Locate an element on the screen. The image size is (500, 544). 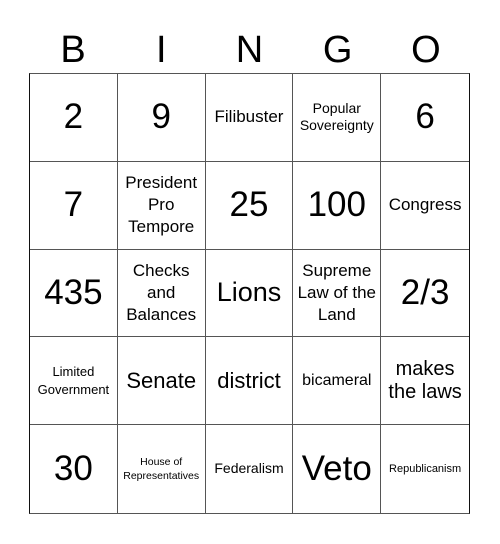
bingo-cell: Lions is located at coordinates (249, 293).